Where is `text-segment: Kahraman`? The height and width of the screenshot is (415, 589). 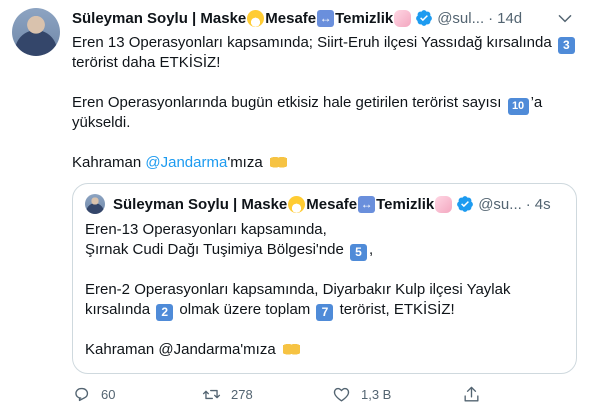
text-segment: Kahraman is located at coordinates (107, 162).